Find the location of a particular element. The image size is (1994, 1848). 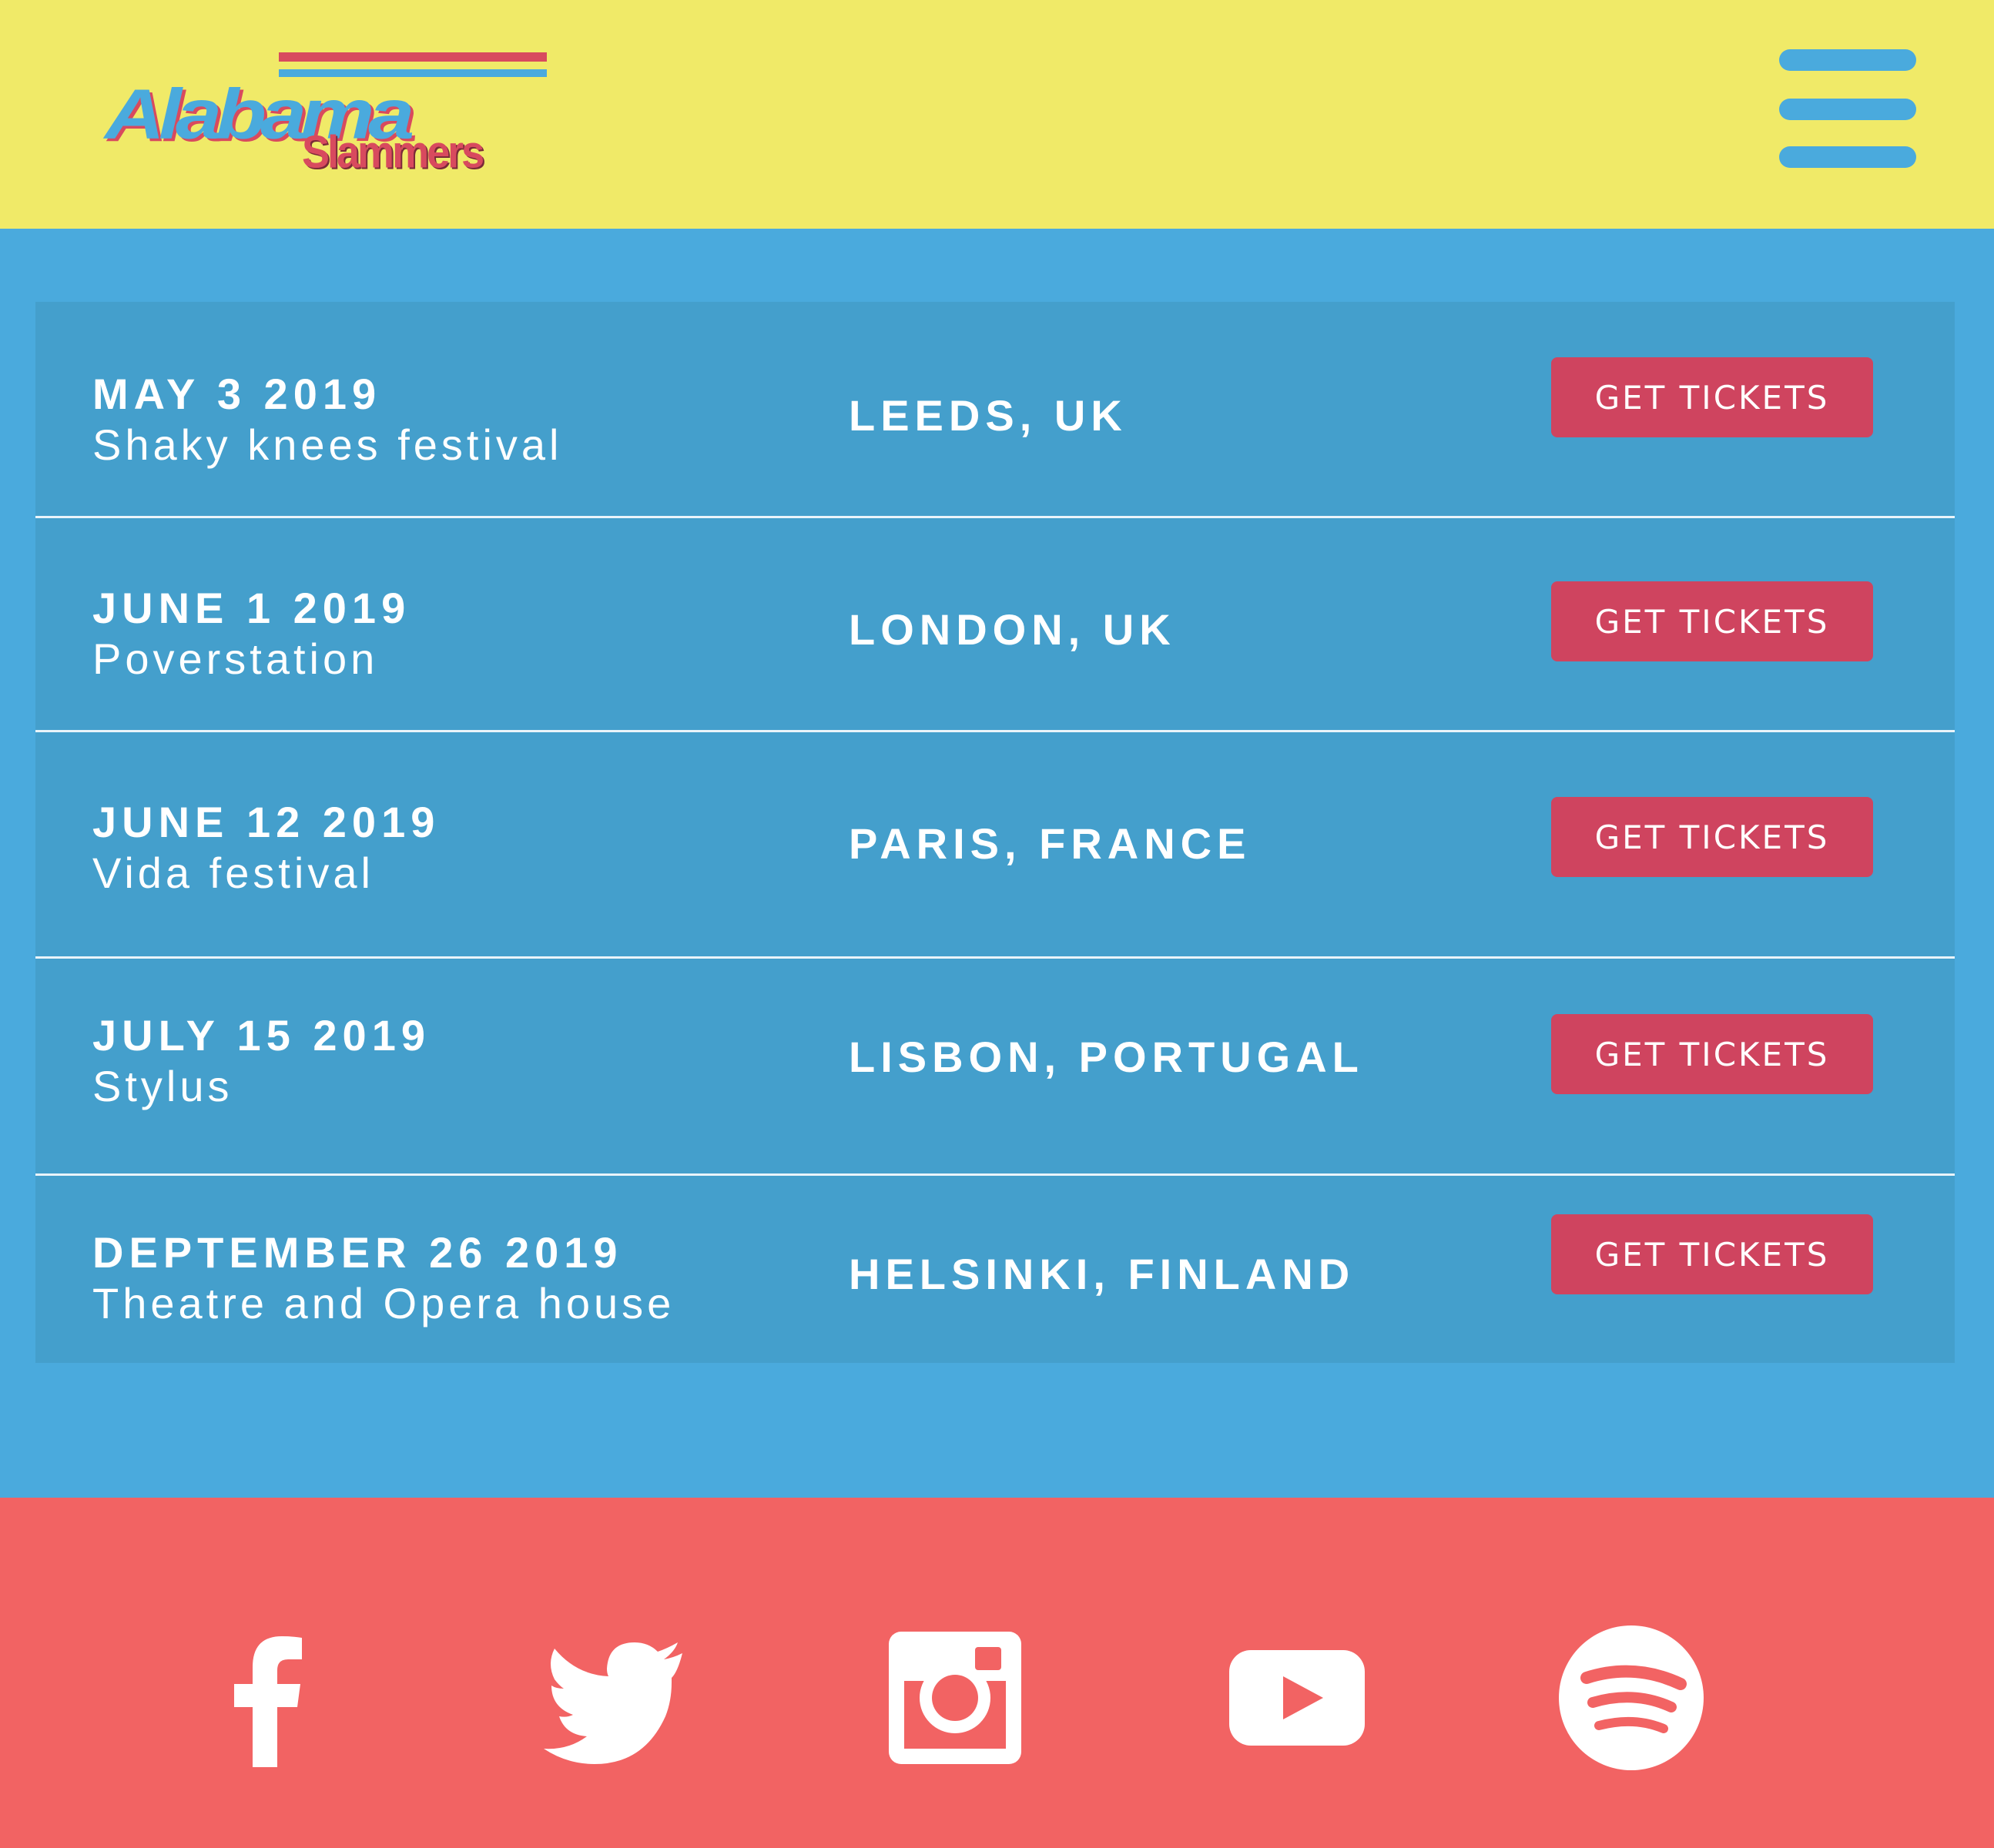

instagram-icon is located at coordinates (955, 1698).